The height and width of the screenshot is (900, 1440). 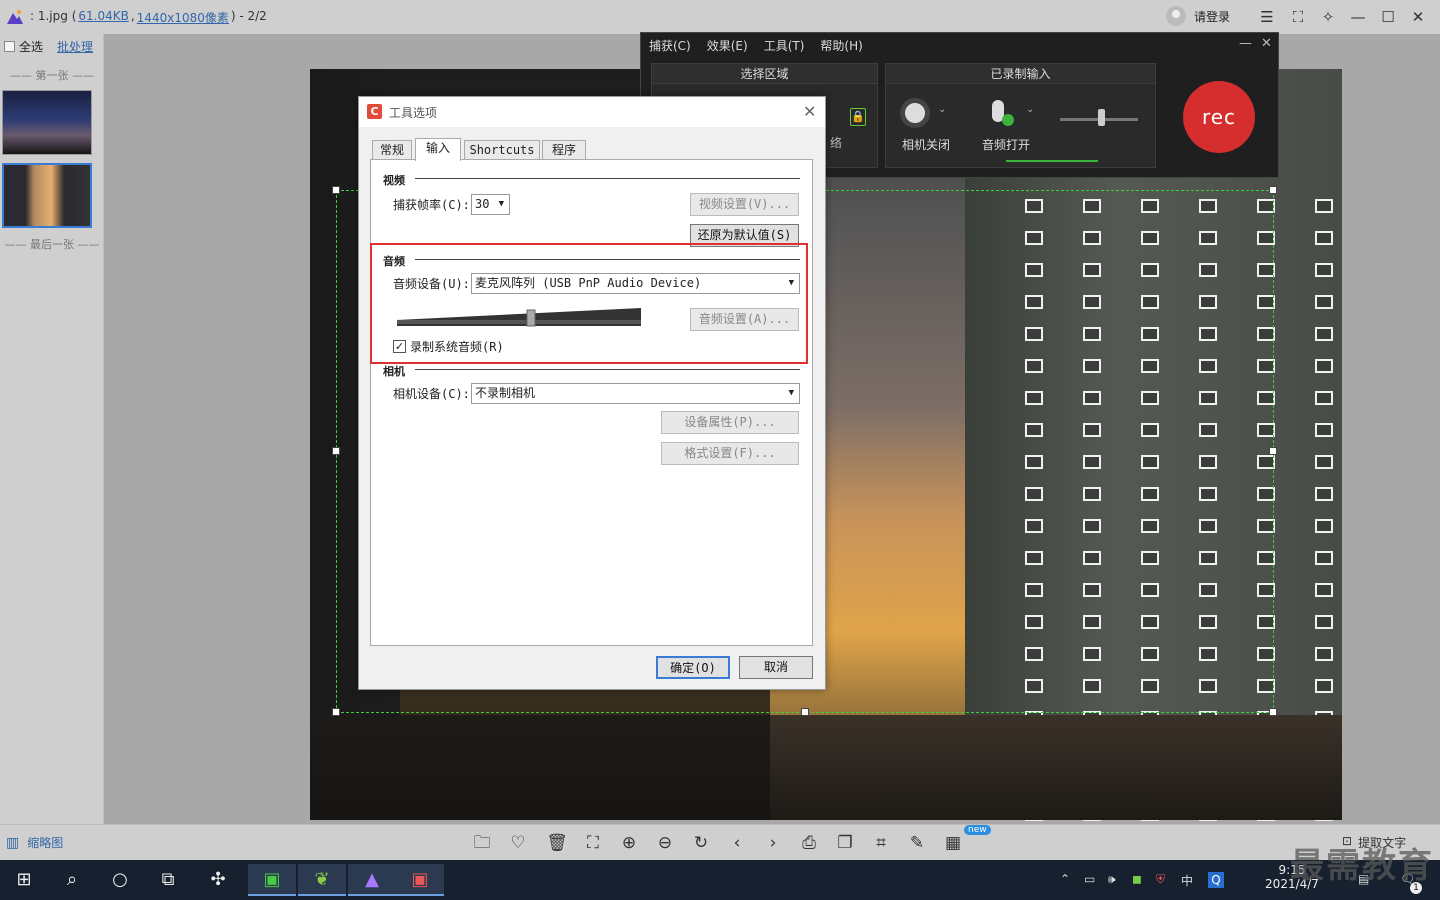 I want to click on chevron-down-icon: ▼, so click(x=791, y=393).